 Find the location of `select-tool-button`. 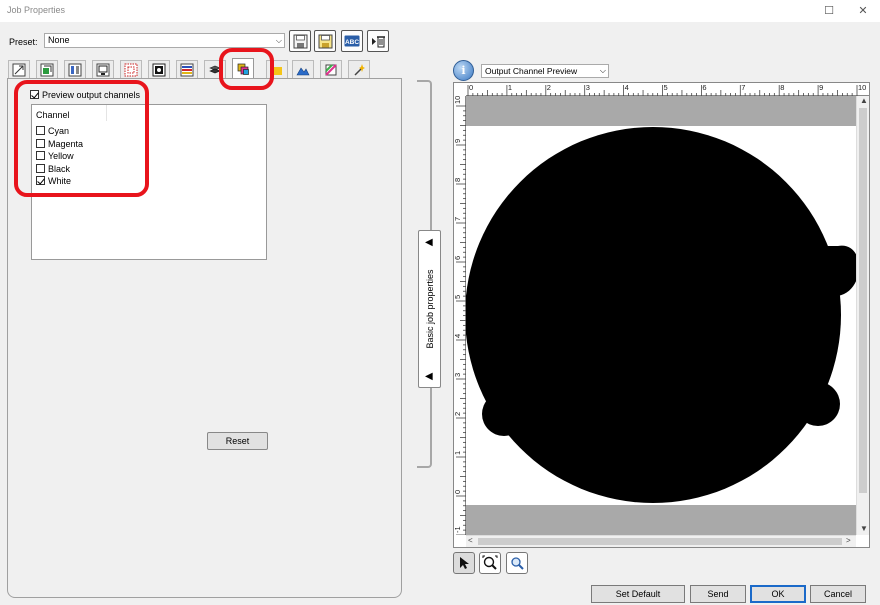

select-tool-button is located at coordinates (464, 563).